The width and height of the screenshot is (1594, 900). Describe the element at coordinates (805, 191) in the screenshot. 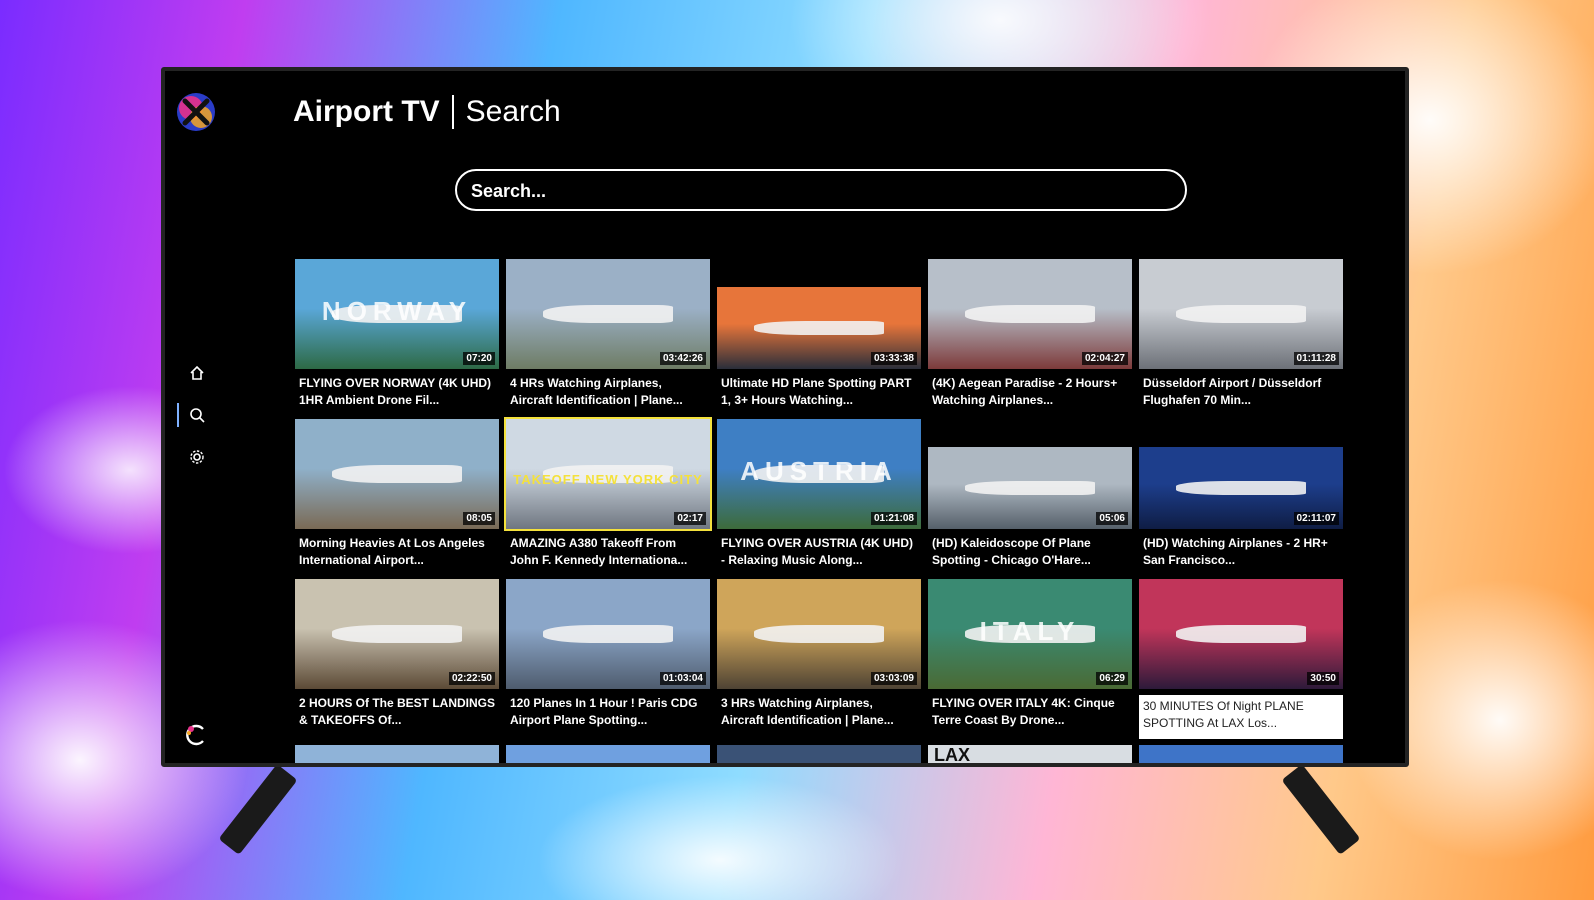

I see `search-input` at that location.